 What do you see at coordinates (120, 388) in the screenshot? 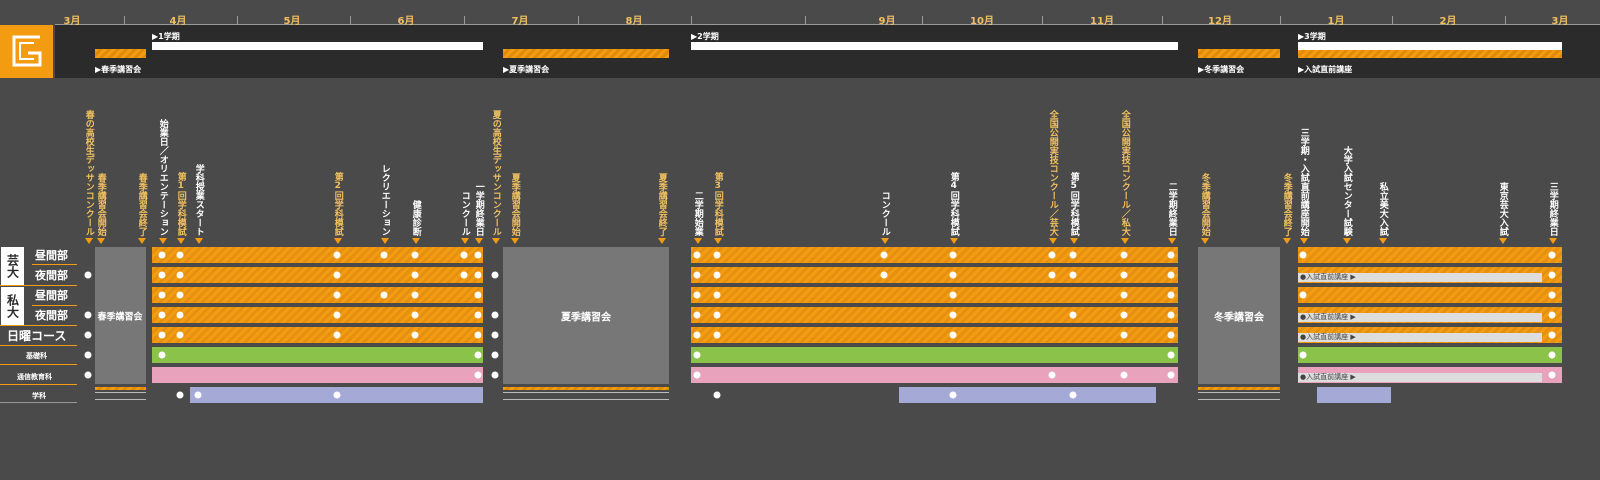
I see `spring-stripe` at bounding box center [120, 388].